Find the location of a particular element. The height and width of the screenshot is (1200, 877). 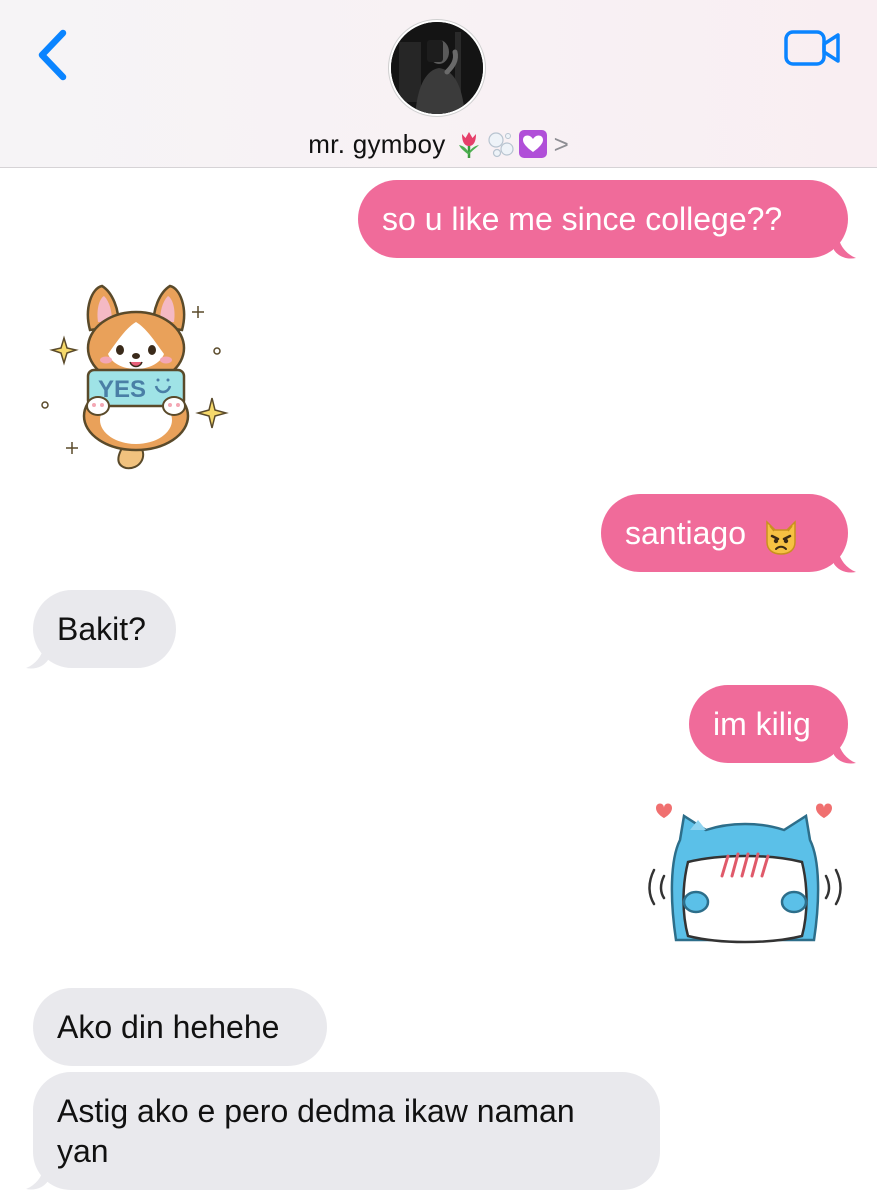

contact-avatar is located at coordinates (437, 68).